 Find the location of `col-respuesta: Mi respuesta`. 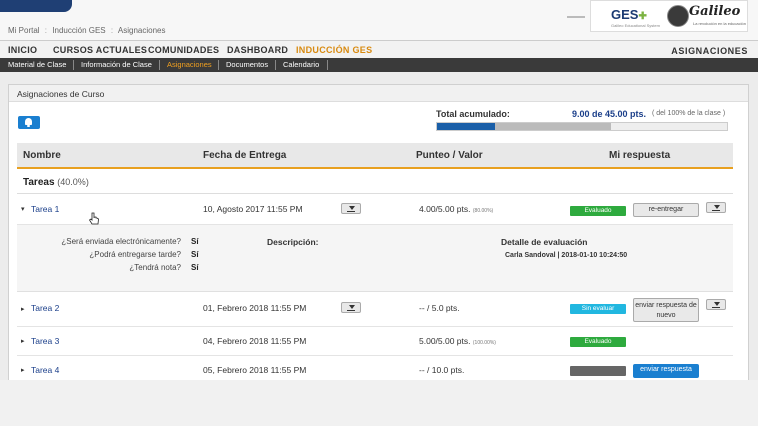

col-respuesta: Mi respuesta is located at coordinates (640, 155).